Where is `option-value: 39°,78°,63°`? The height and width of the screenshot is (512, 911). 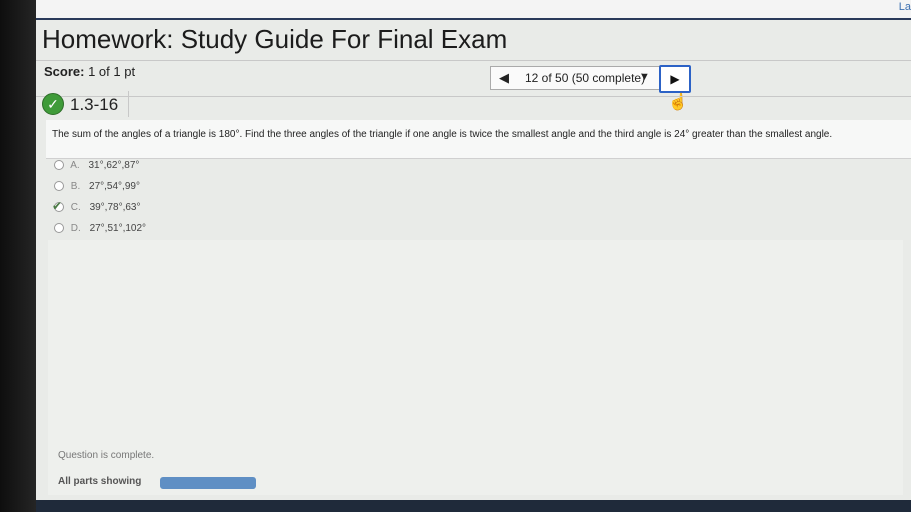 option-value: 39°,78°,63° is located at coordinates (115, 207).